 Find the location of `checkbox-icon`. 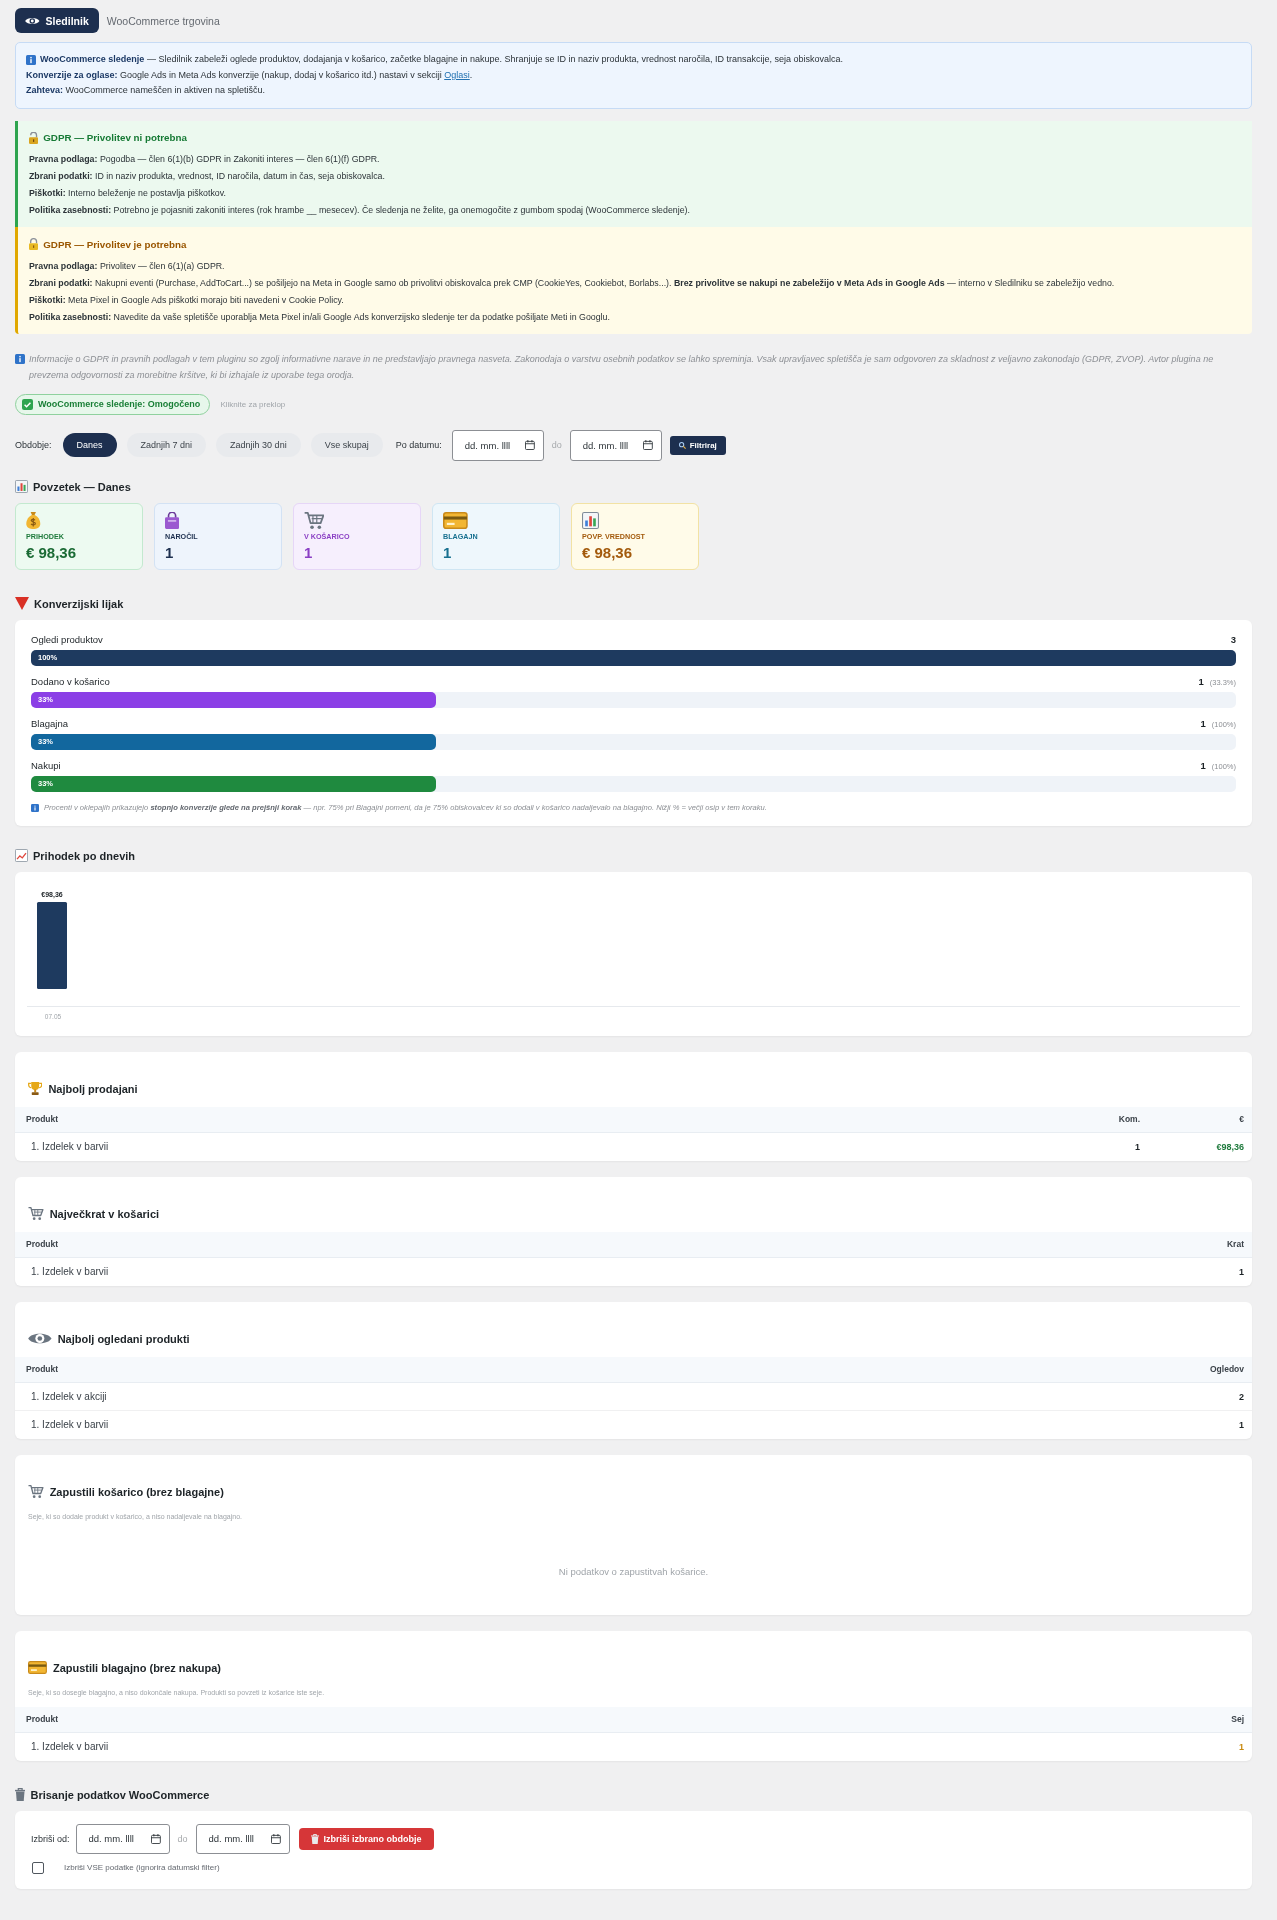

checkbox-icon is located at coordinates (27, 404).